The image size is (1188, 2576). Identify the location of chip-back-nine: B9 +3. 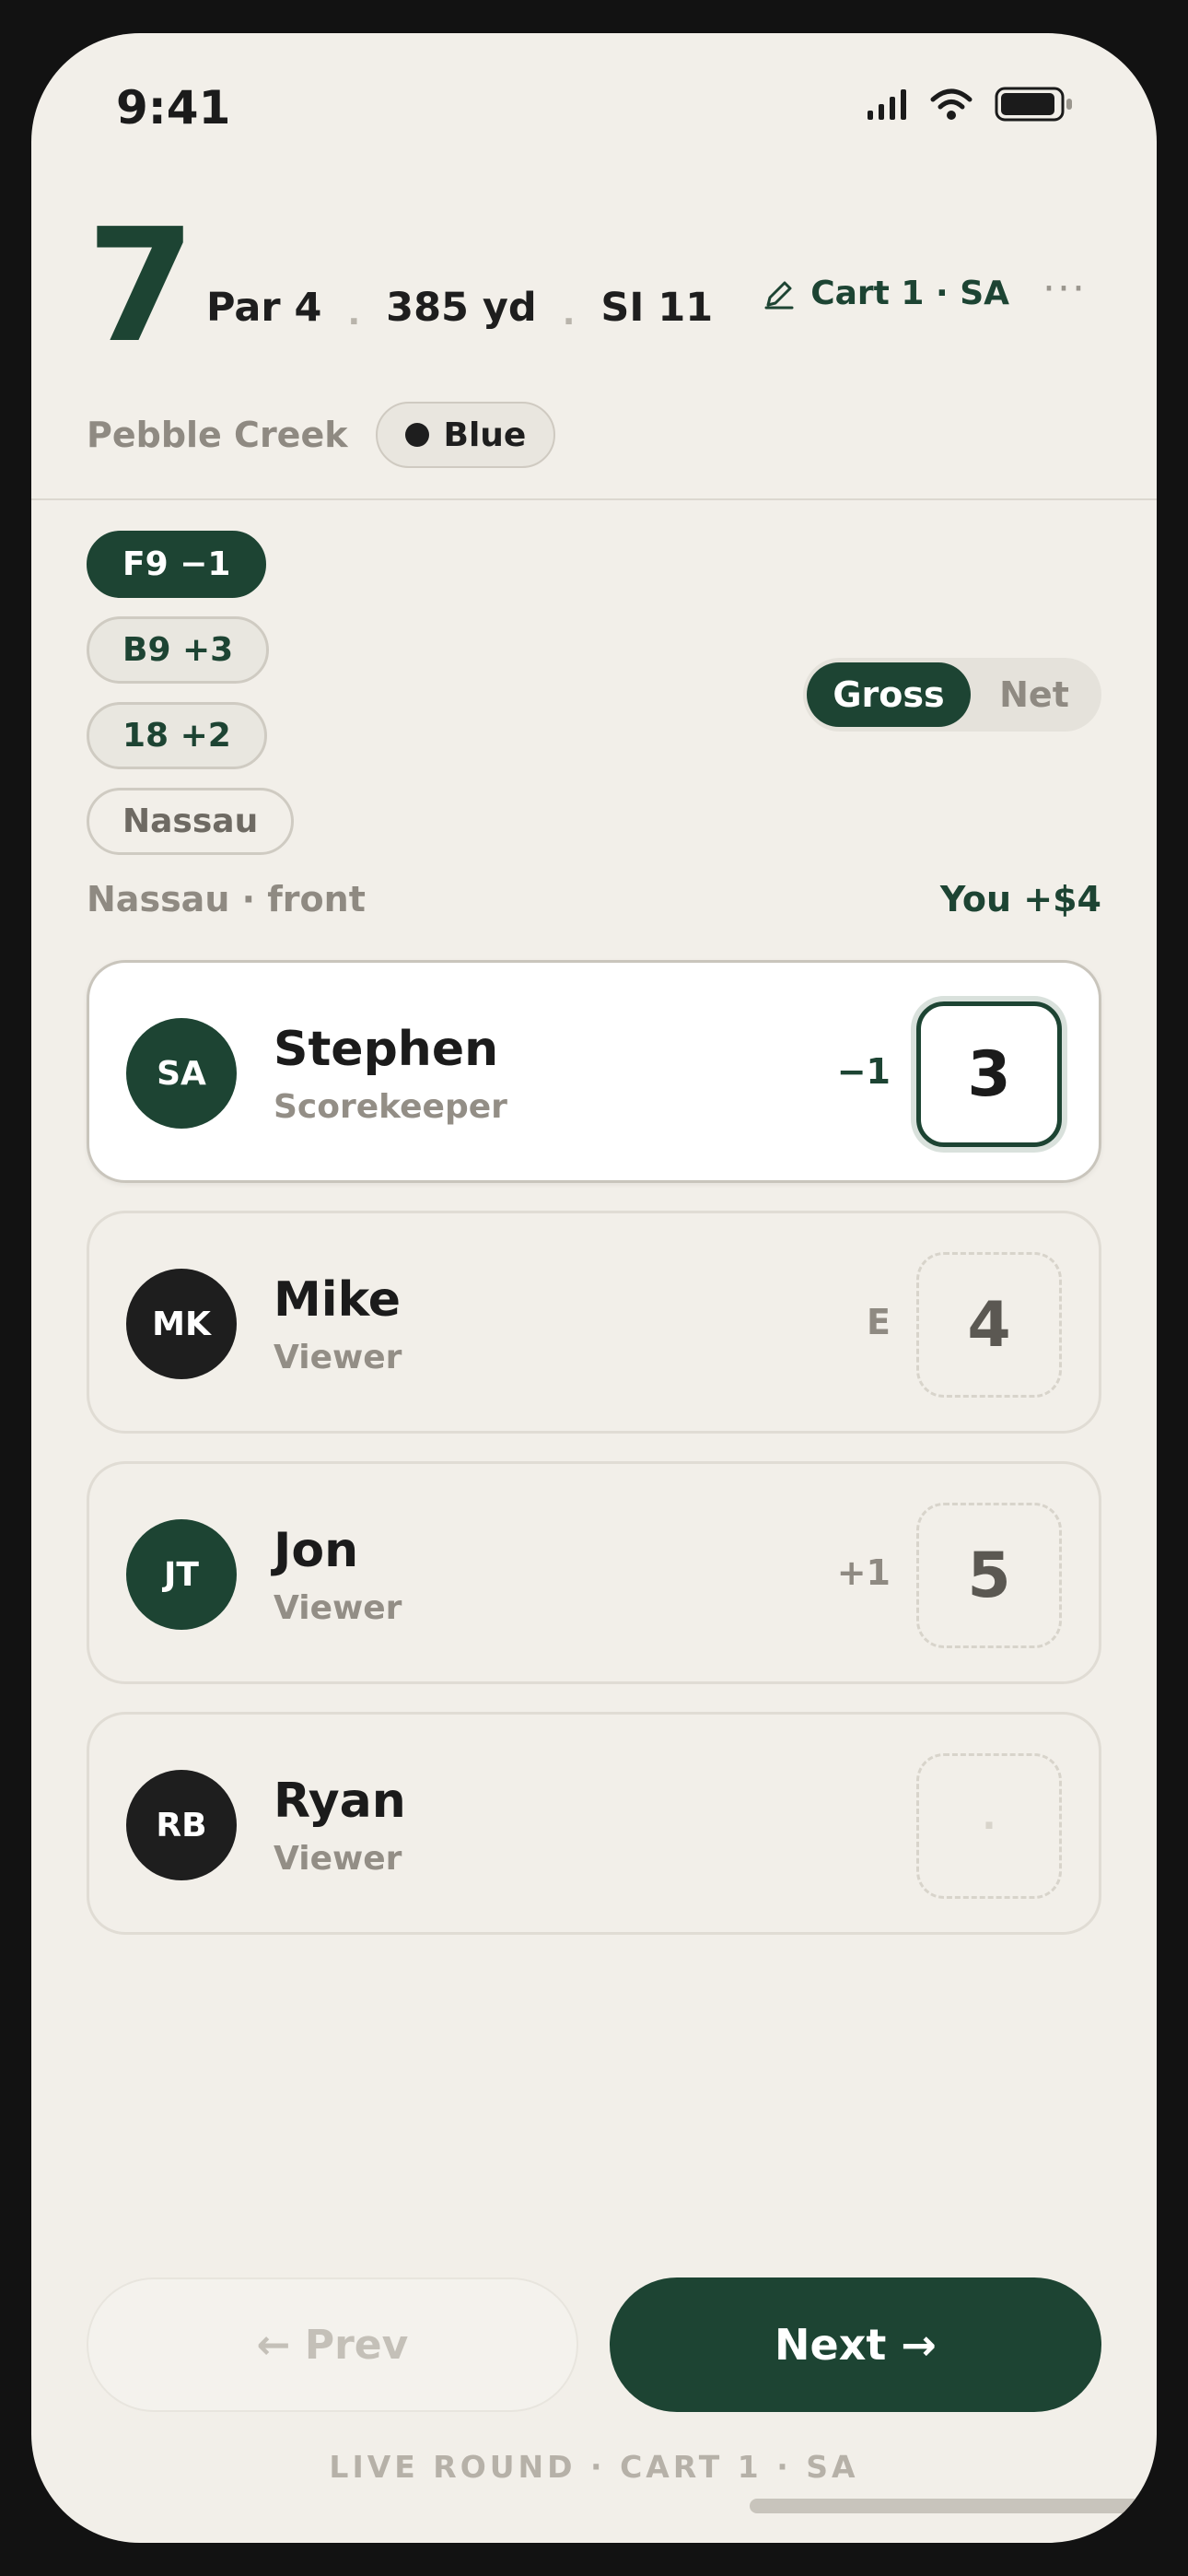
(178, 650).